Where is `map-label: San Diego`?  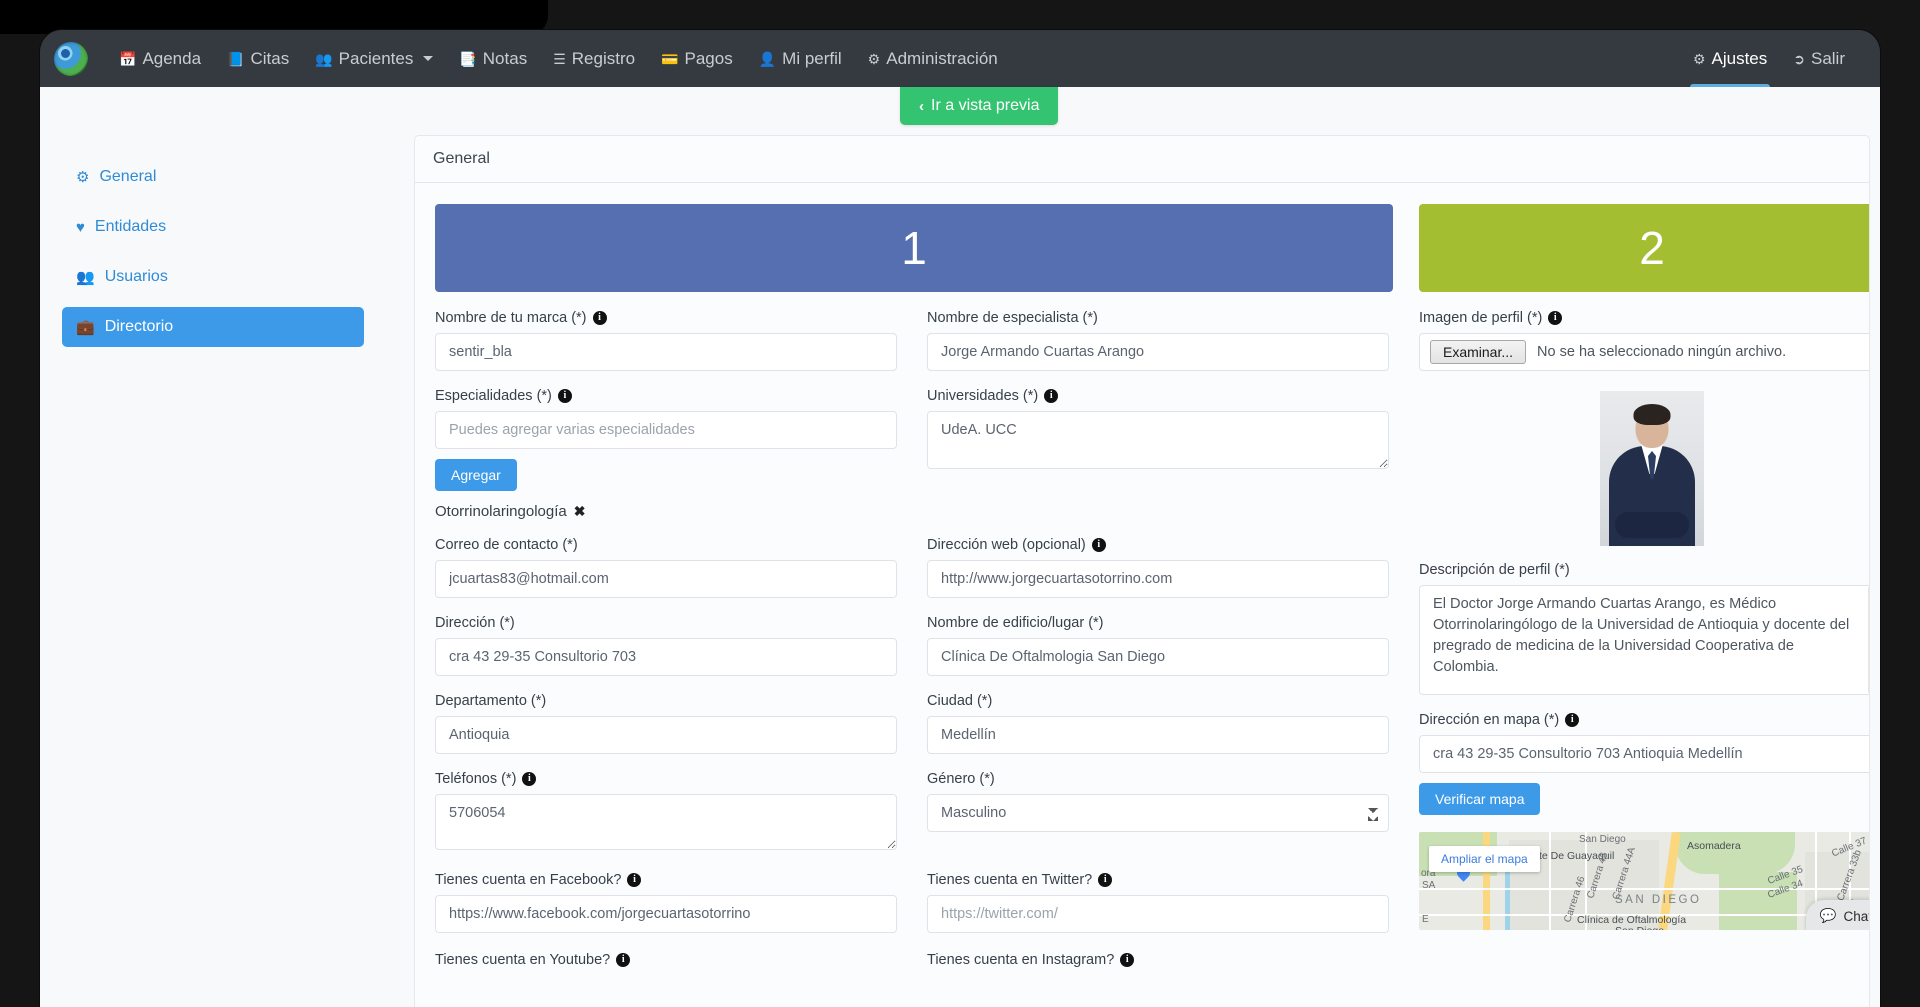 map-label: San Diego is located at coordinates (1639, 927).